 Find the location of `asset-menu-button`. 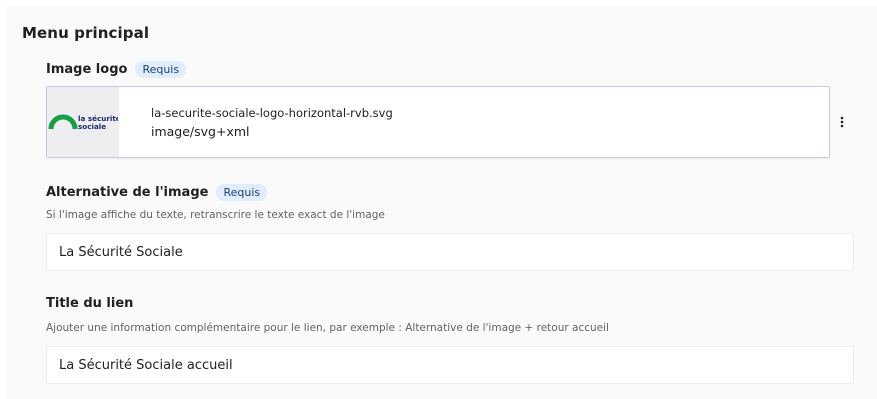

asset-menu-button is located at coordinates (842, 122).